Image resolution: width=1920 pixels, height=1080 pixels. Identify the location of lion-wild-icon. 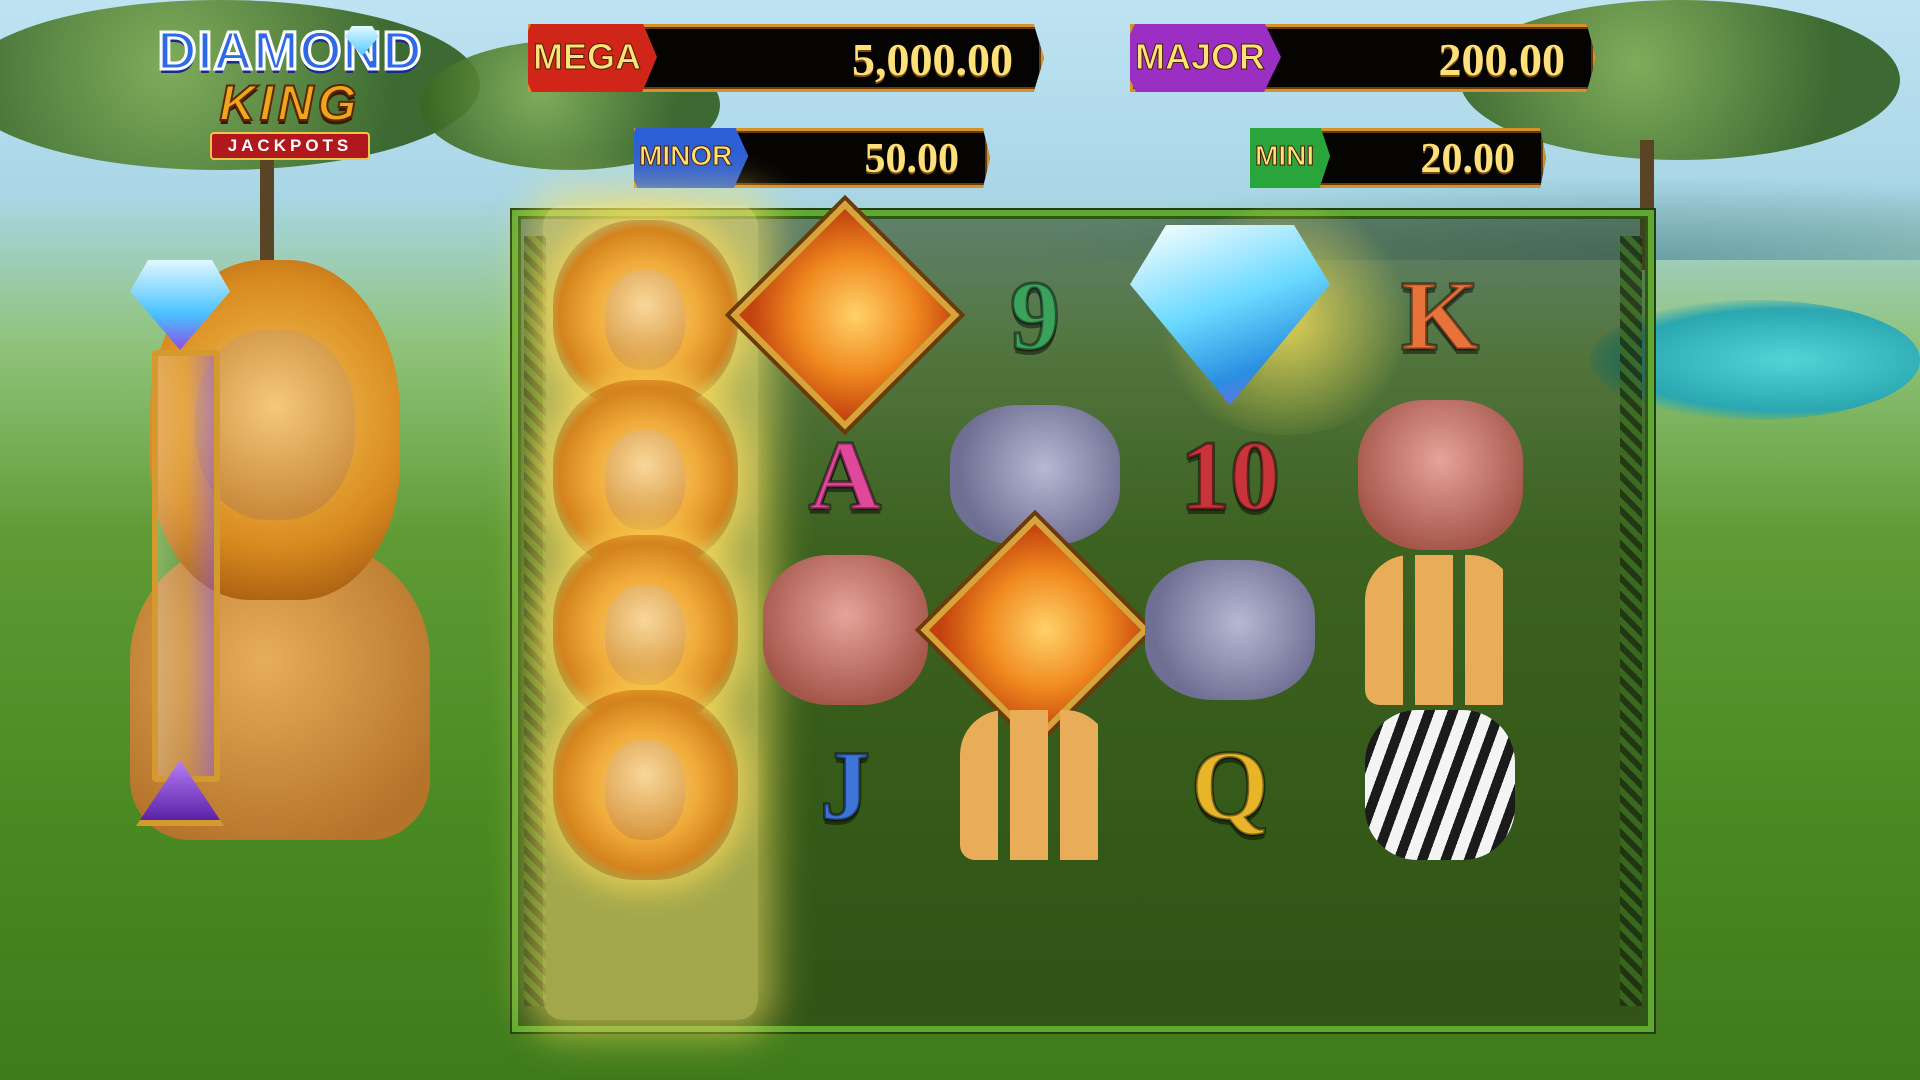
(645, 785).